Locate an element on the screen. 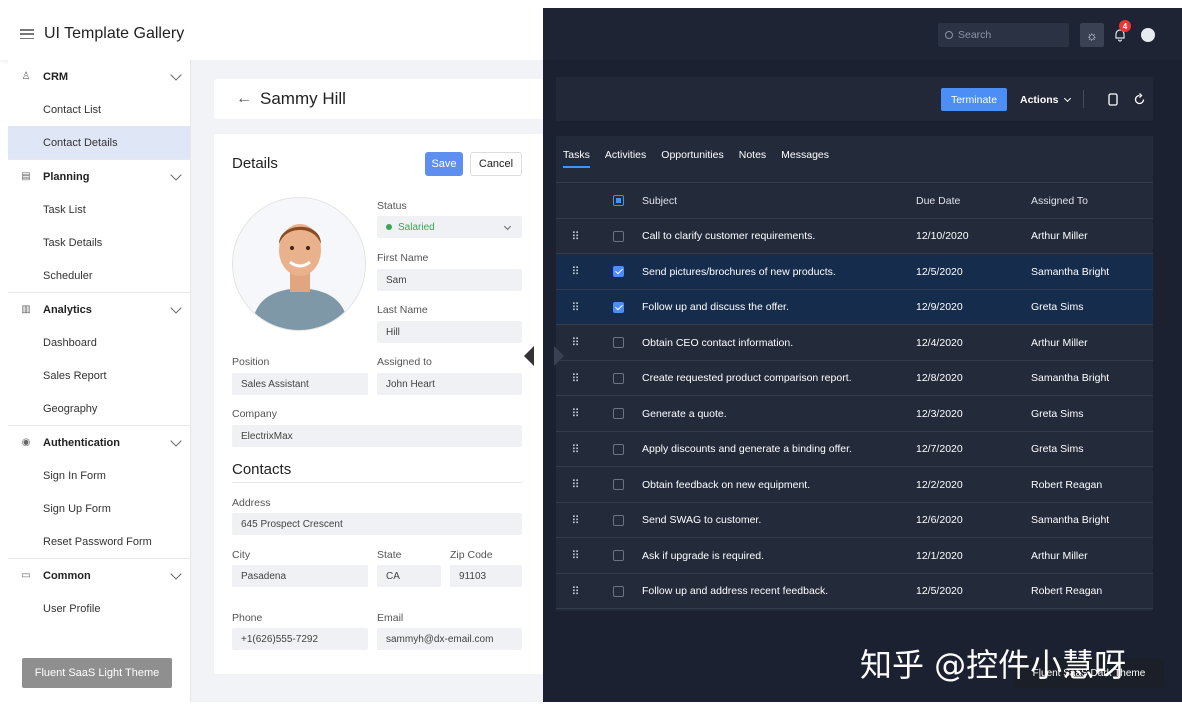 This screenshot has height=712, width=1182. last-name-field: Hill is located at coordinates (449, 332).